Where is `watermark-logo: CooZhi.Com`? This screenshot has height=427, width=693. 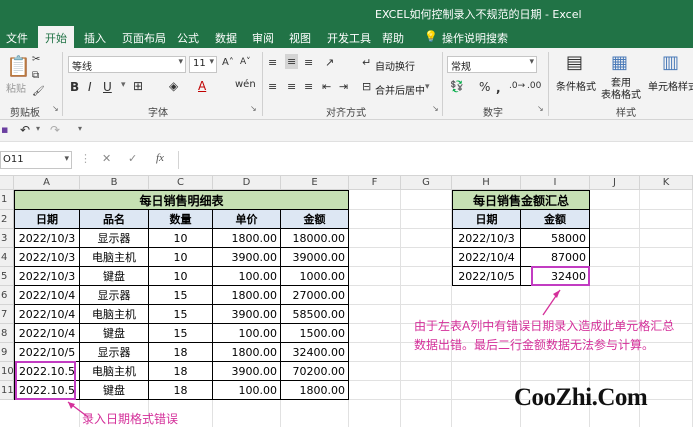
watermark-logo: CooZhi.Com is located at coordinates (581, 397).